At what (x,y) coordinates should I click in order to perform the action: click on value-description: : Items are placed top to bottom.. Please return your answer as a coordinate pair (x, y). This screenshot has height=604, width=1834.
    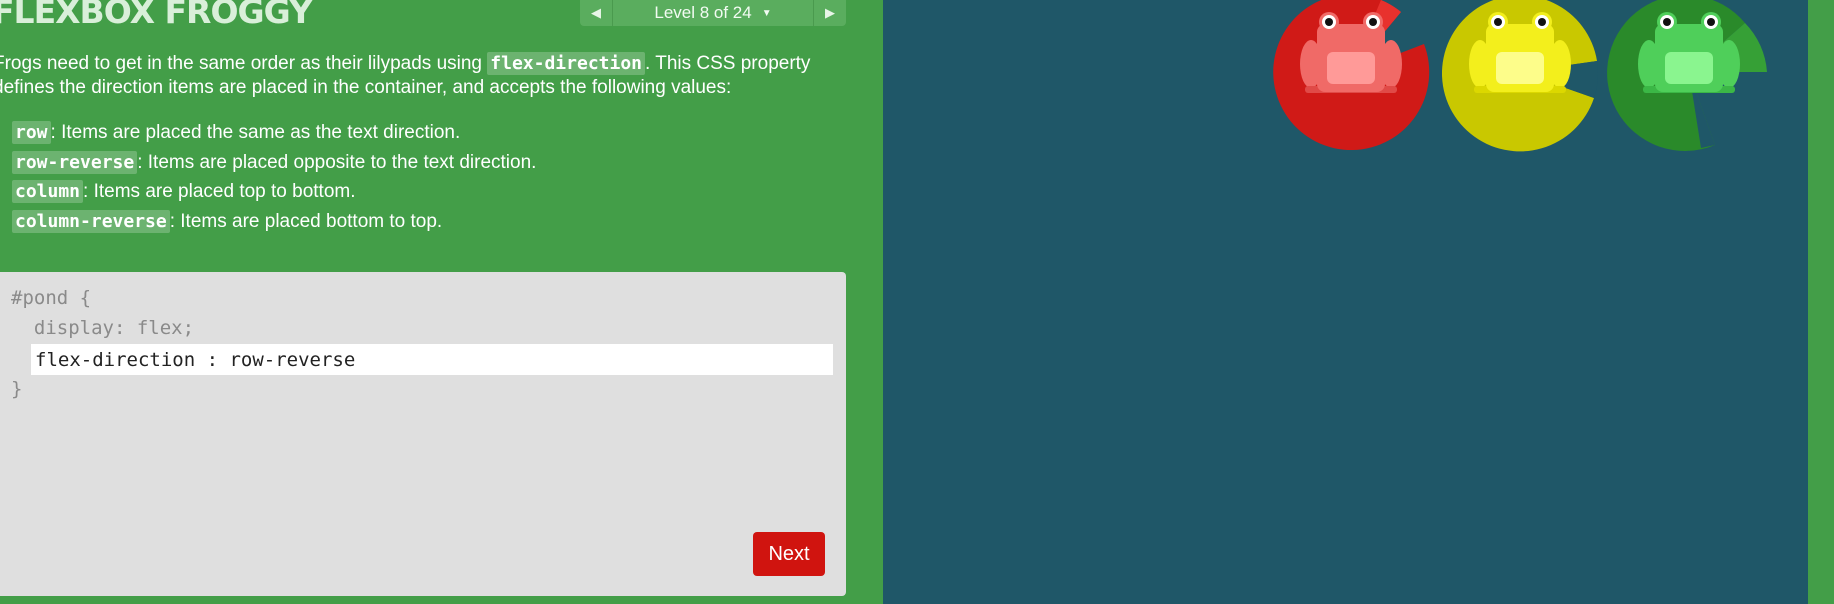
    Looking at the image, I should click on (219, 191).